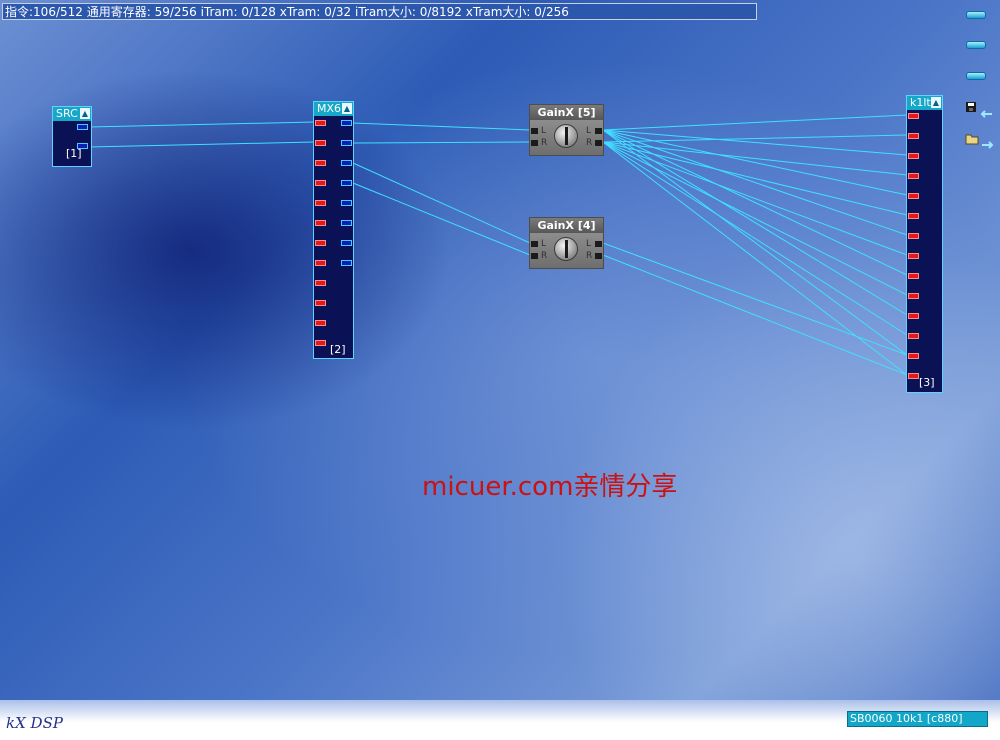 The width and height of the screenshot is (1000, 740). What do you see at coordinates (534, 256) in the screenshot?
I see `gainx-4-input-r` at bounding box center [534, 256].